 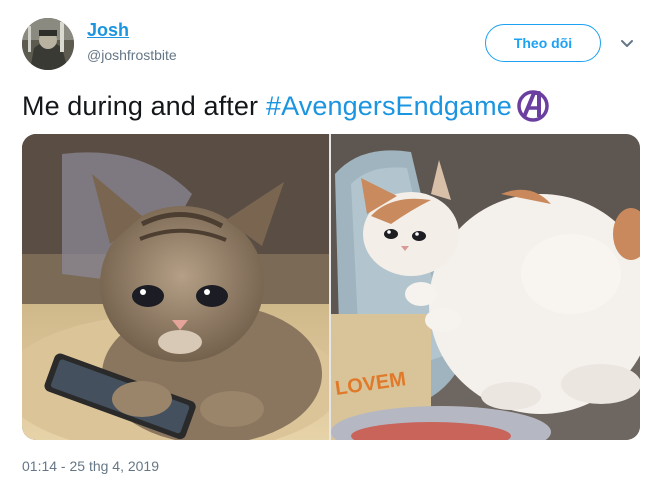 What do you see at coordinates (140, 106) in the screenshot?
I see `tweet-body: Me during and after` at bounding box center [140, 106].